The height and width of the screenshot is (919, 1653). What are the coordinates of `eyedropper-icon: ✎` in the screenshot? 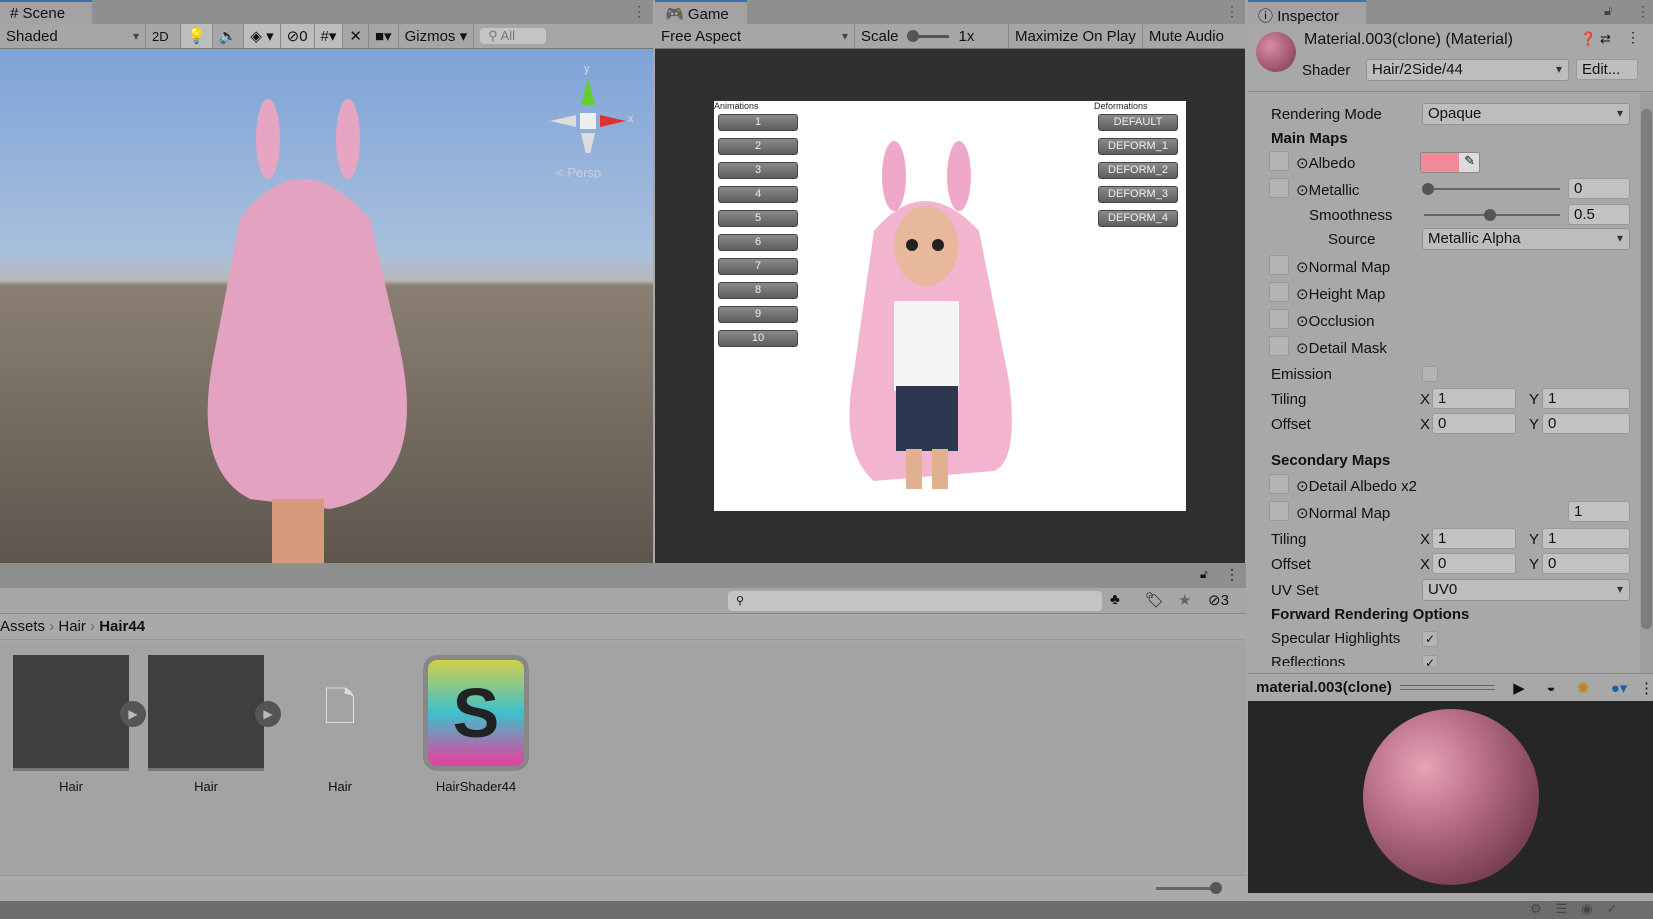 It's located at (1469, 161).